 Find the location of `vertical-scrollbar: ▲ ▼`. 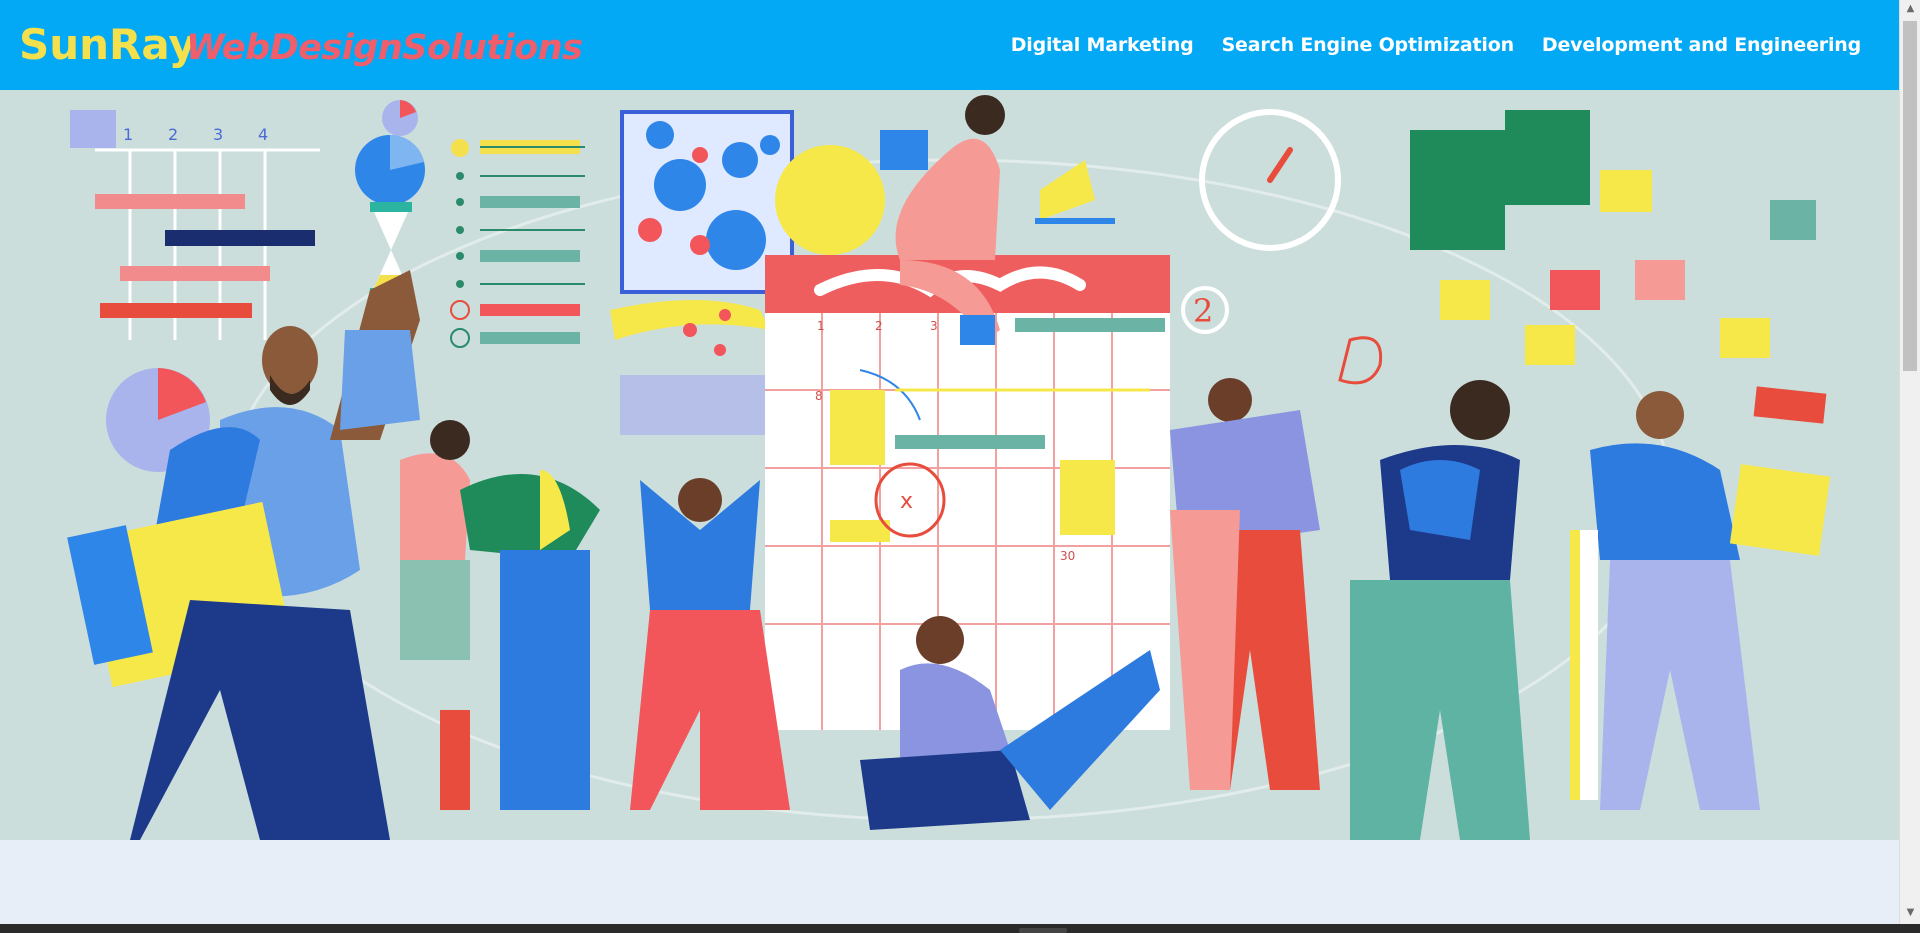

vertical-scrollbar: ▲ ▼ is located at coordinates (1909, 462).